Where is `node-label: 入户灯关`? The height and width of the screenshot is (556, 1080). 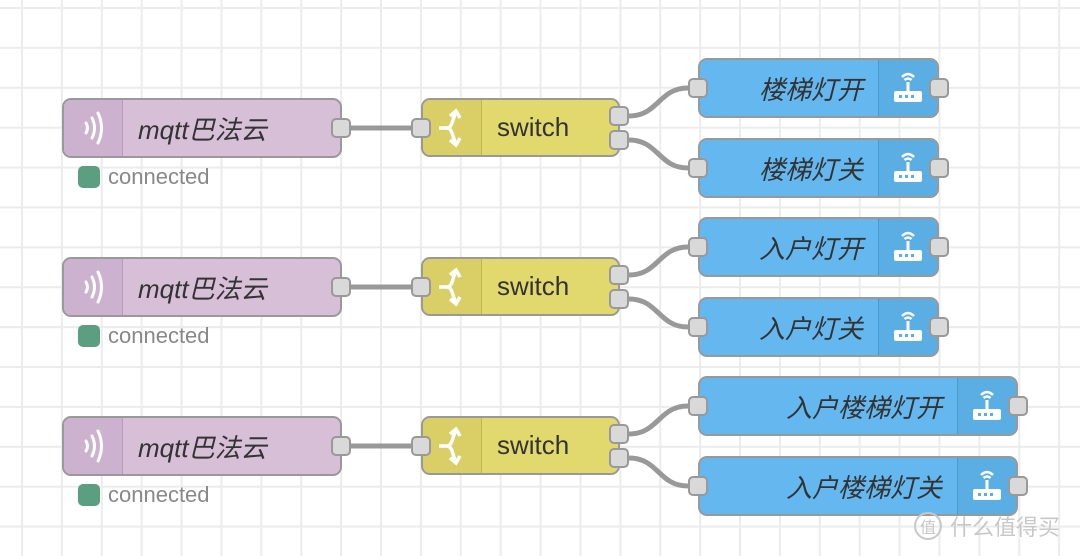
node-label: 入户灯关 is located at coordinates (810, 328).